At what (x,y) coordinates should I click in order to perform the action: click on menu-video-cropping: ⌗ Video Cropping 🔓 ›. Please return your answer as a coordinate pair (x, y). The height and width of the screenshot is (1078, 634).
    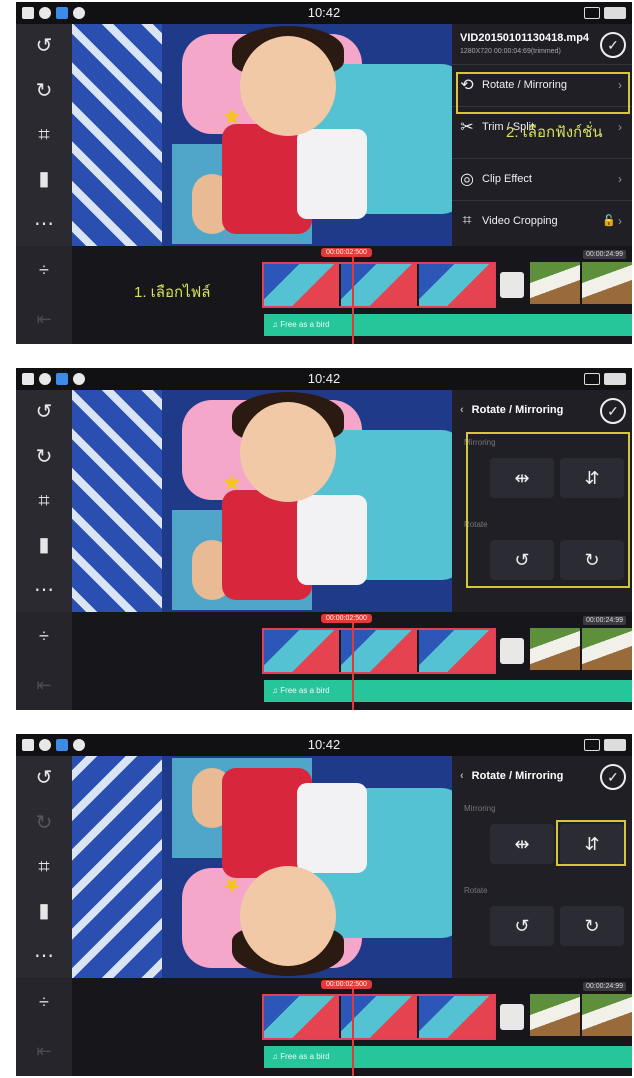
    Looking at the image, I should click on (542, 220).